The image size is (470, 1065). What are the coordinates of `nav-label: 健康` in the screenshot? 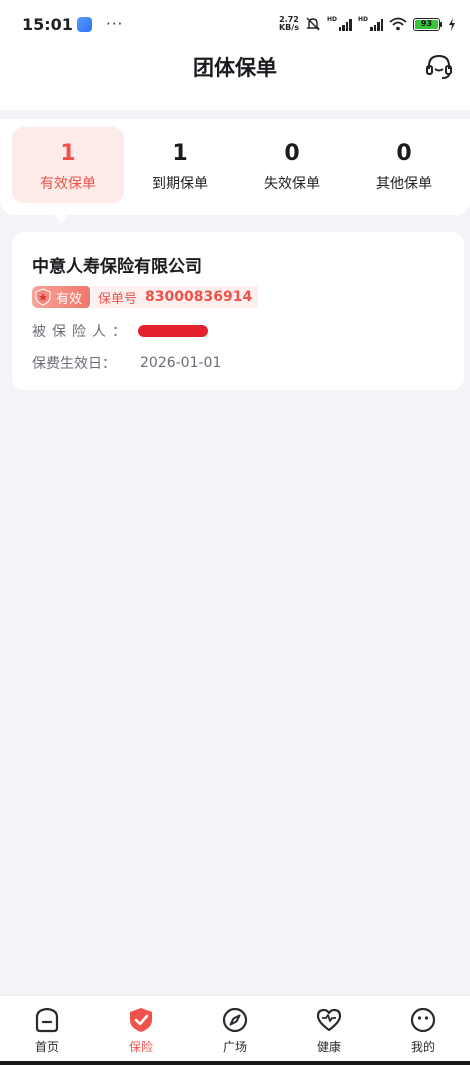 It's located at (328, 1047).